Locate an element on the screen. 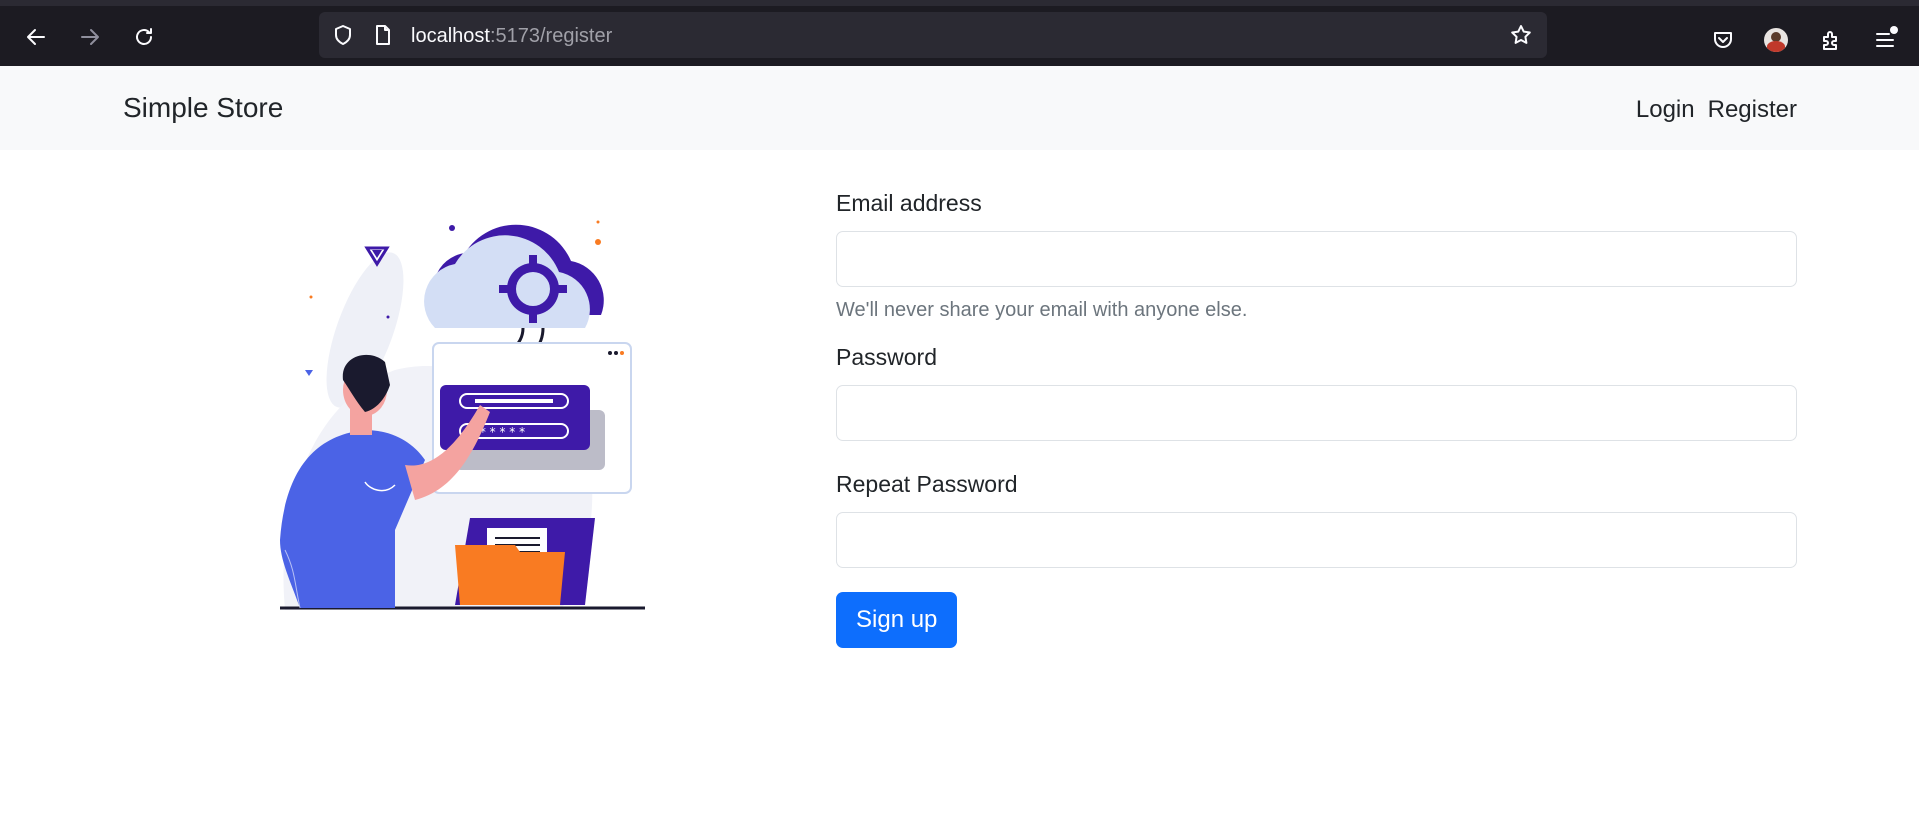 The image size is (1919, 829). url-path: :5173/register is located at coordinates (551, 36).